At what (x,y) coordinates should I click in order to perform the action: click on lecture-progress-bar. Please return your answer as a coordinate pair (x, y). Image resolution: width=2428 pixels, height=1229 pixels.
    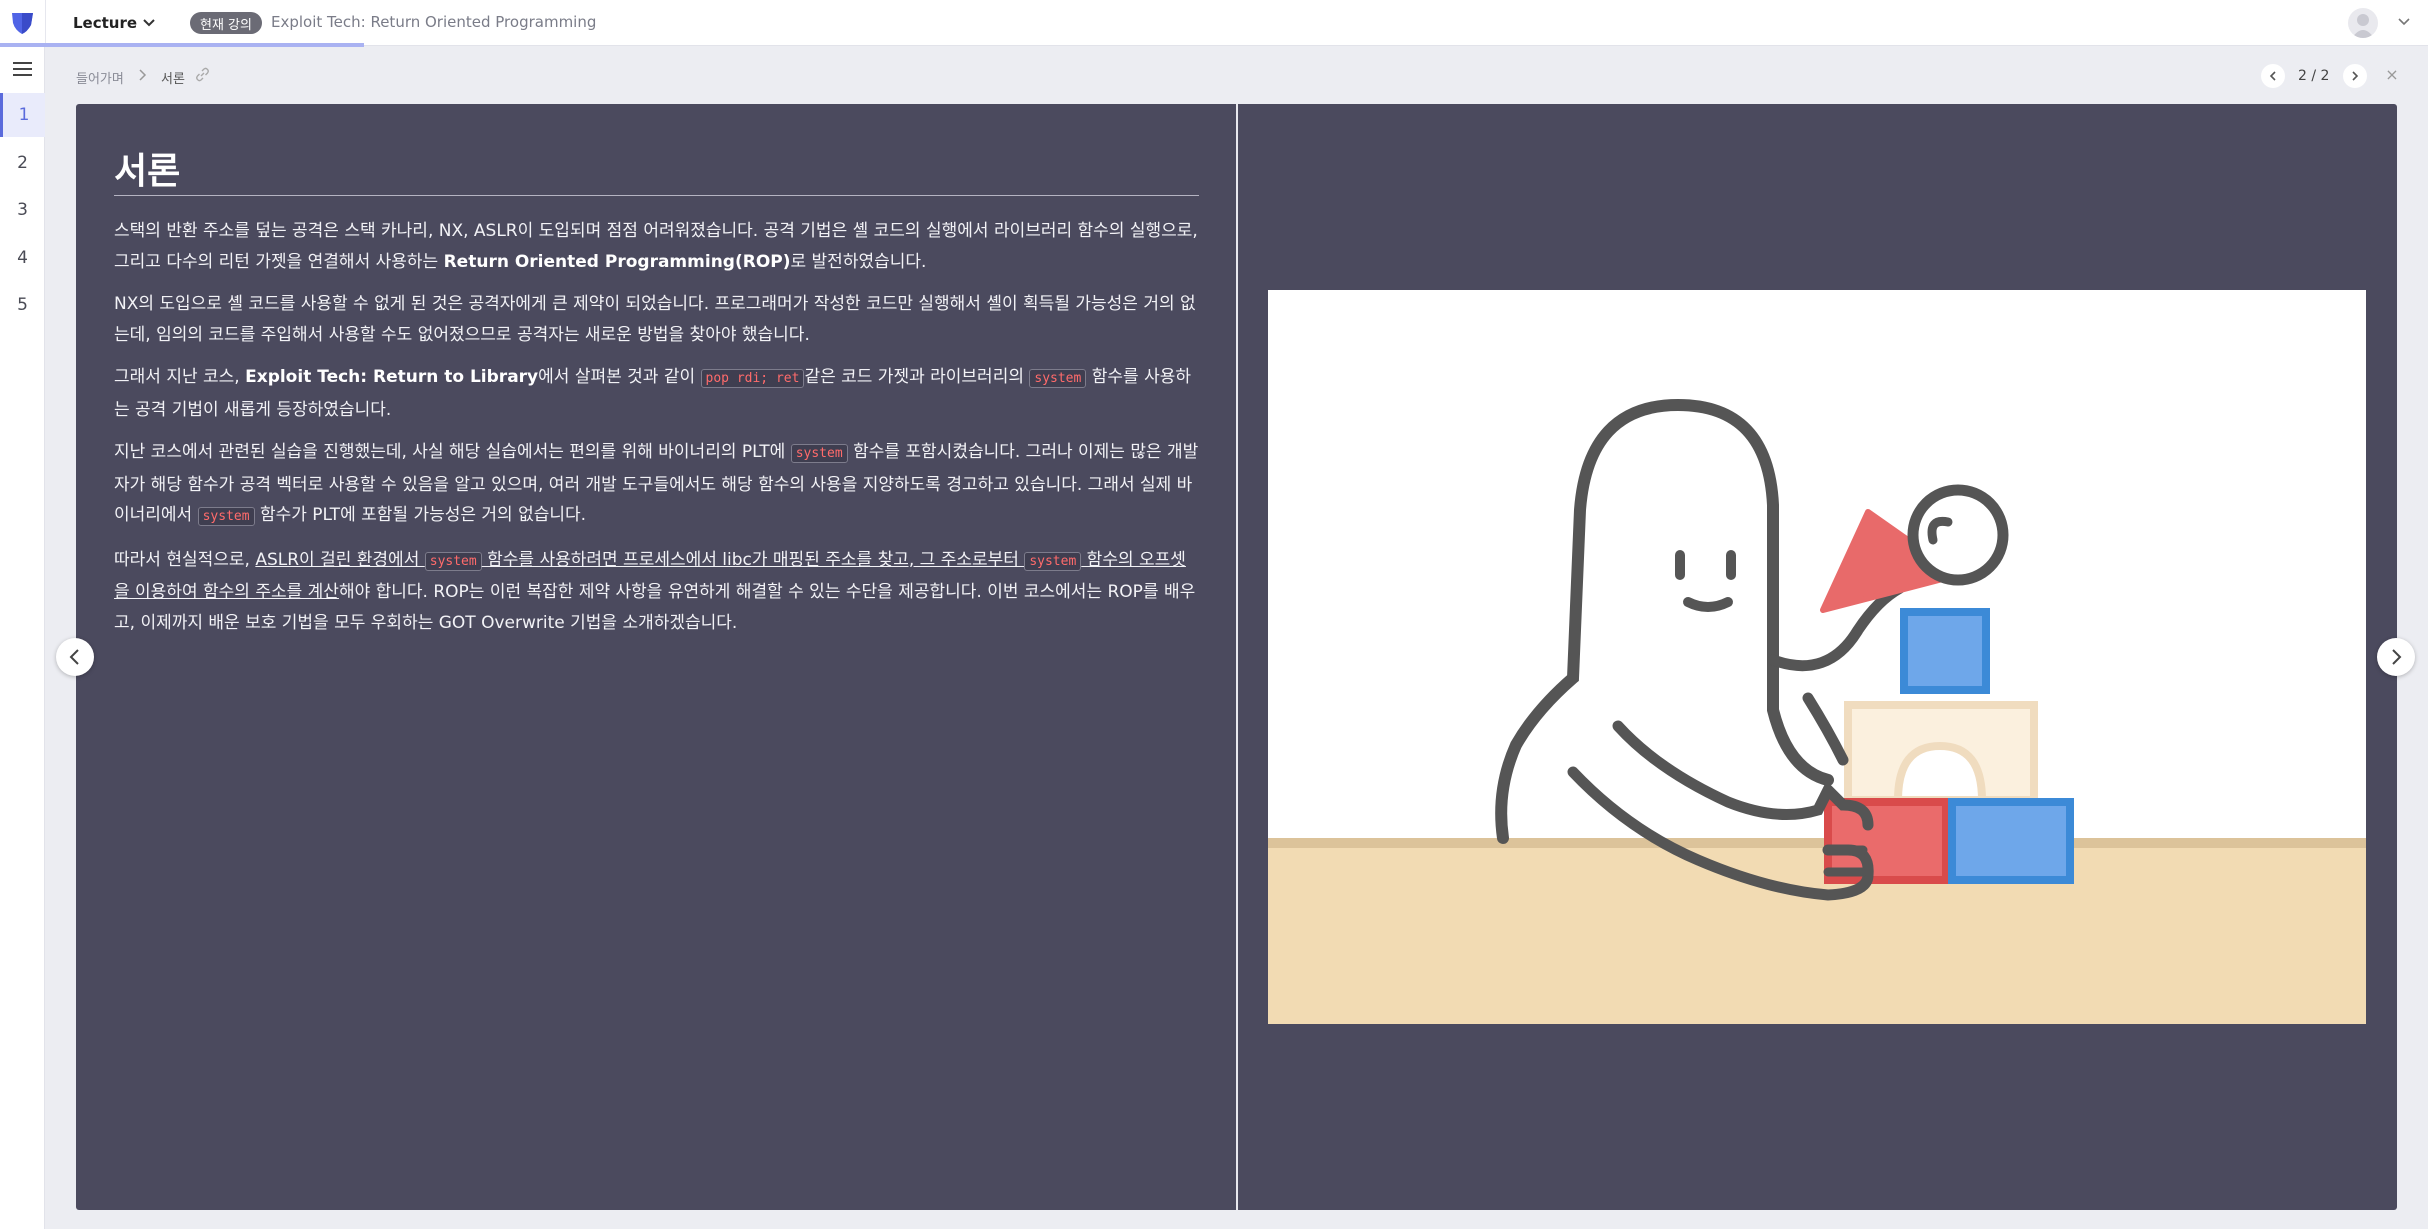
    Looking at the image, I should click on (182, 45).